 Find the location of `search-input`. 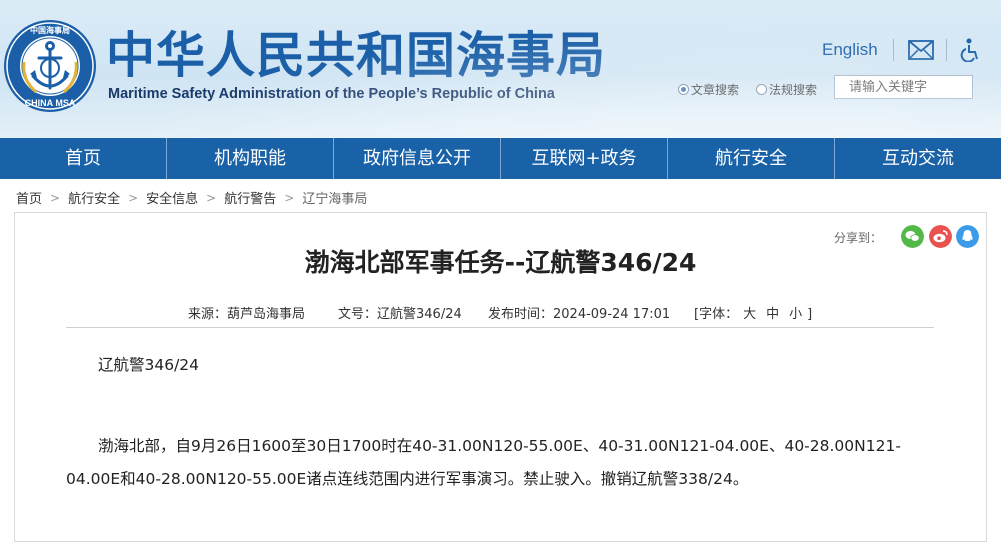

search-input is located at coordinates (903, 87).